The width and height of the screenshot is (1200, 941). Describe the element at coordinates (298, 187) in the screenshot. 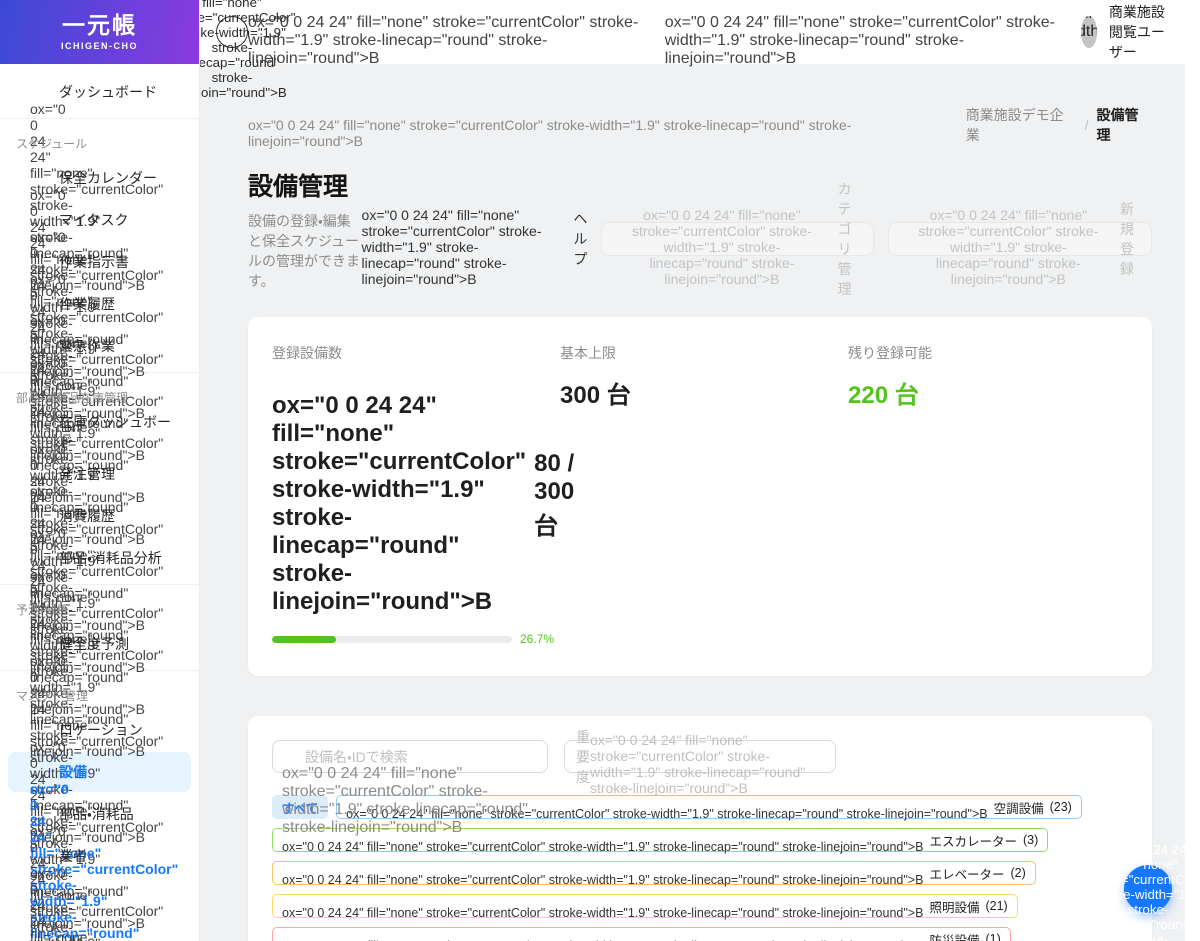

I see `page-title: 設備管理` at that location.